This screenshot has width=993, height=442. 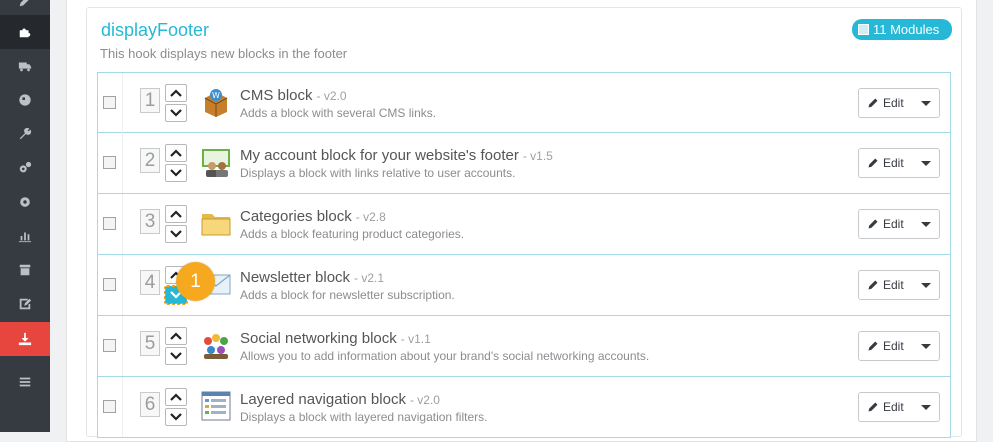 I want to click on archive-icon, so click(x=25, y=270).